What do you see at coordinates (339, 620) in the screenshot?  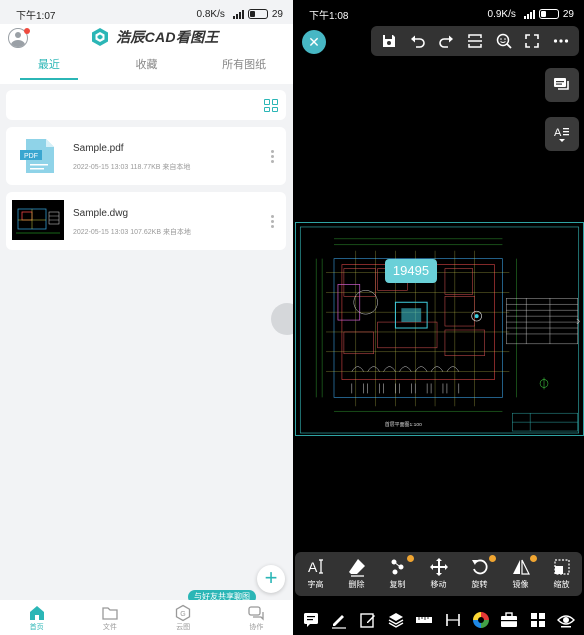 I see `pencil-icon` at bounding box center [339, 620].